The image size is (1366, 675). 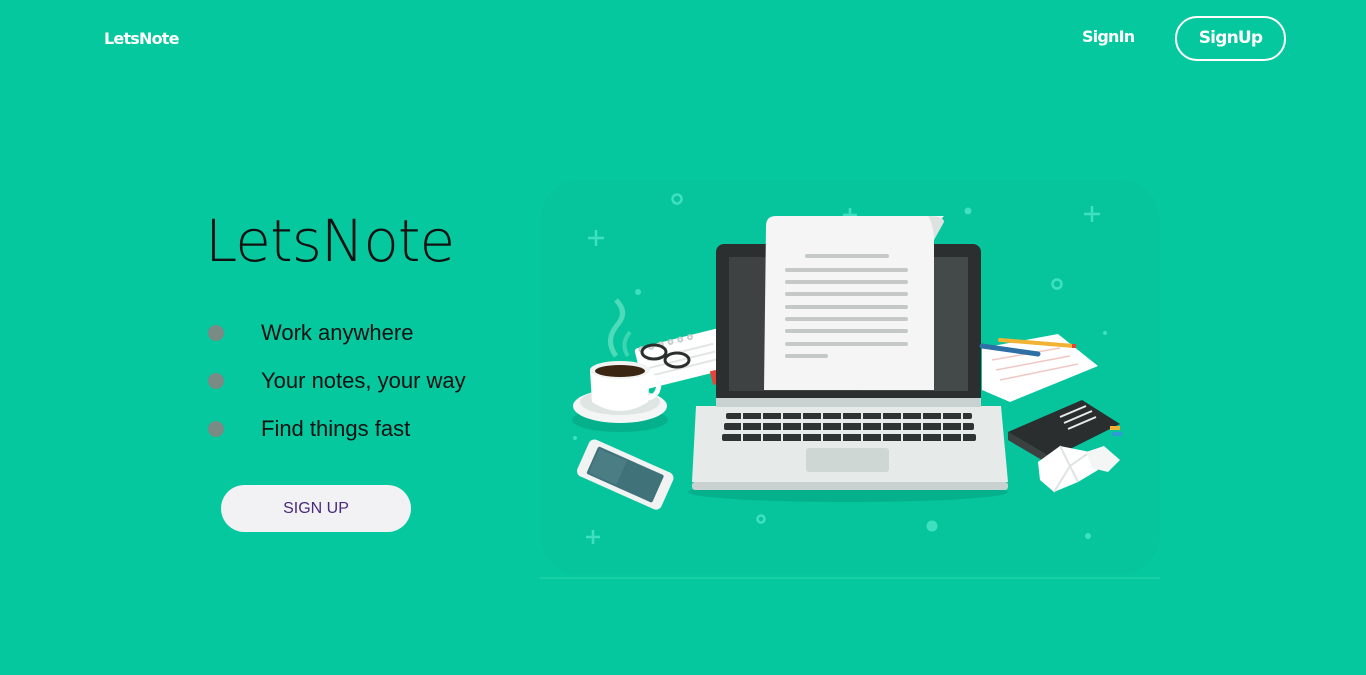 What do you see at coordinates (363, 380) in the screenshot?
I see `feature-text: Your notes, your way` at bounding box center [363, 380].